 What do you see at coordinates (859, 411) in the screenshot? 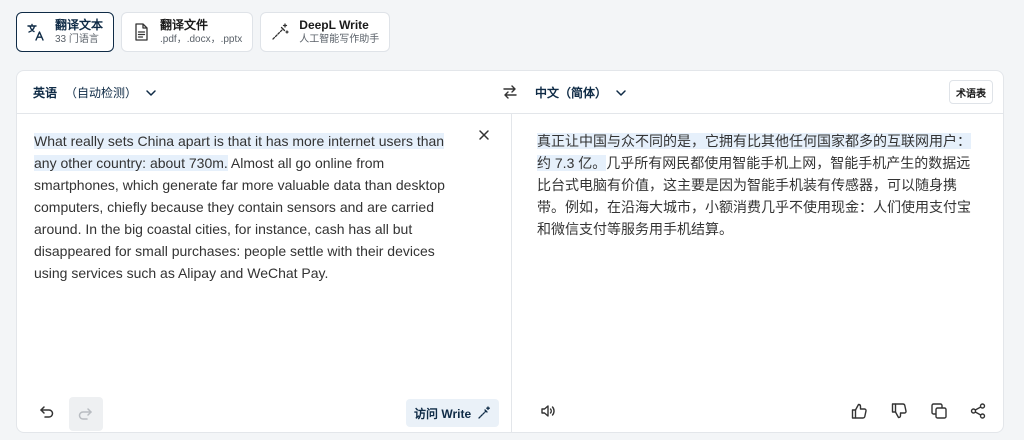
I see `thumbs-up-icon` at bounding box center [859, 411].